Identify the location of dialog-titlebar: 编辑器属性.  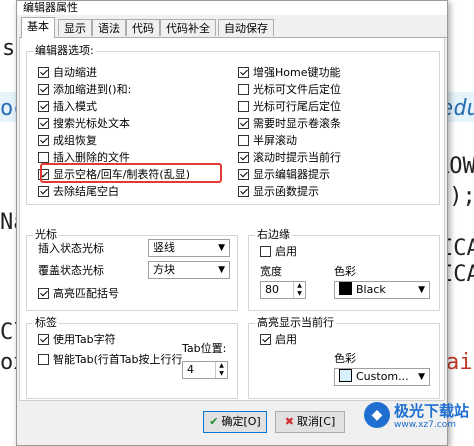
(232, 8).